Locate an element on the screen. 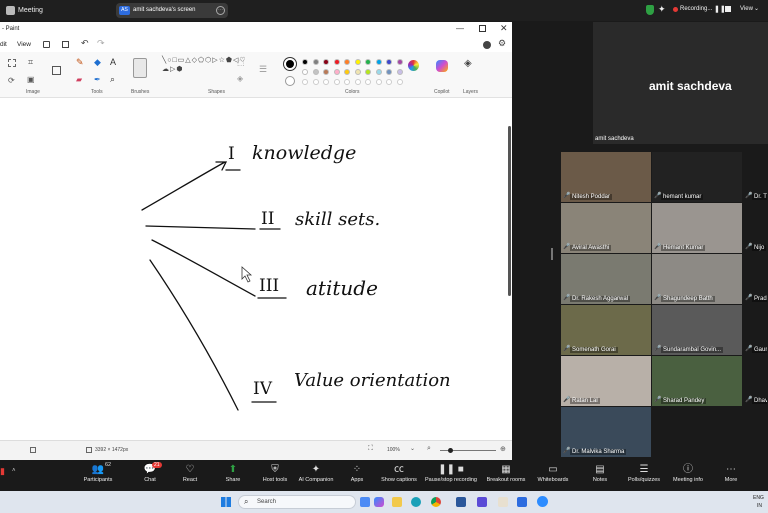 This screenshot has height=513, width=768. eraser-icon: ▰ is located at coordinates (79, 79).